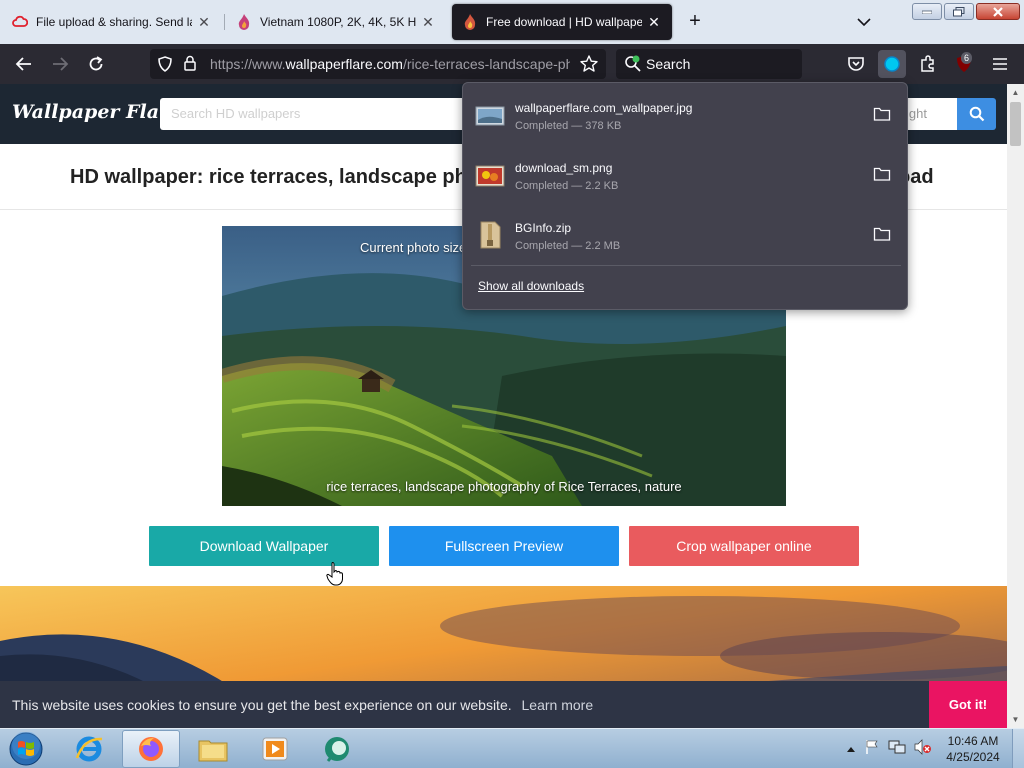 The width and height of the screenshot is (1024, 768). I want to click on hand-cursor-icon, so click(334, 574).